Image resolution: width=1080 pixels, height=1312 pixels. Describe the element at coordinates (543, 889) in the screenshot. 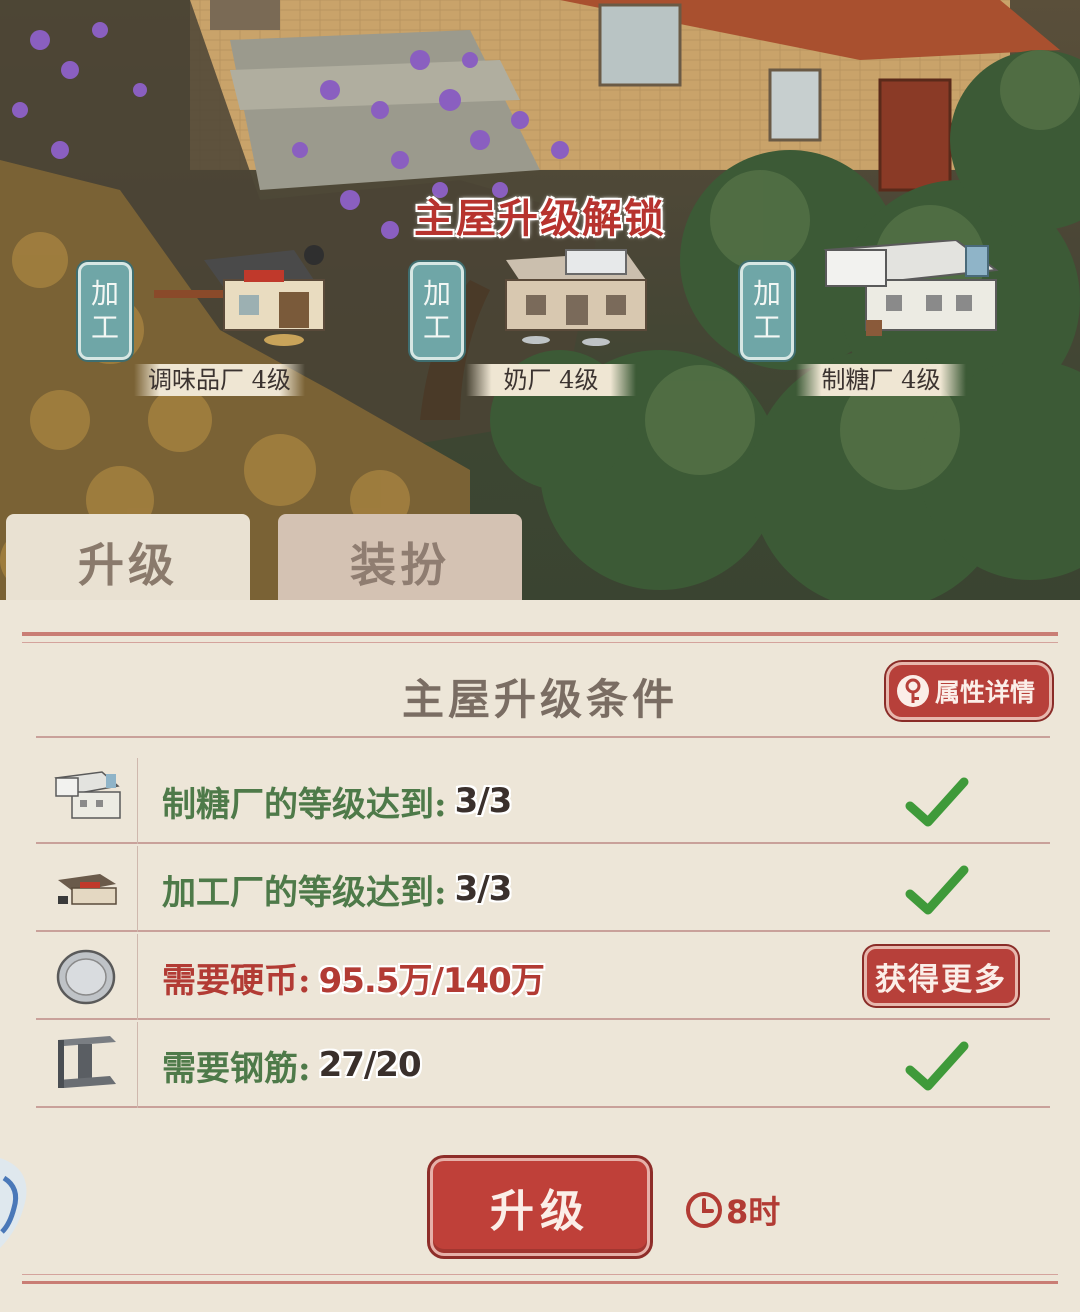

I see `requirement-row-processing-factory: 加工厂的等级达到: 3/3` at that location.